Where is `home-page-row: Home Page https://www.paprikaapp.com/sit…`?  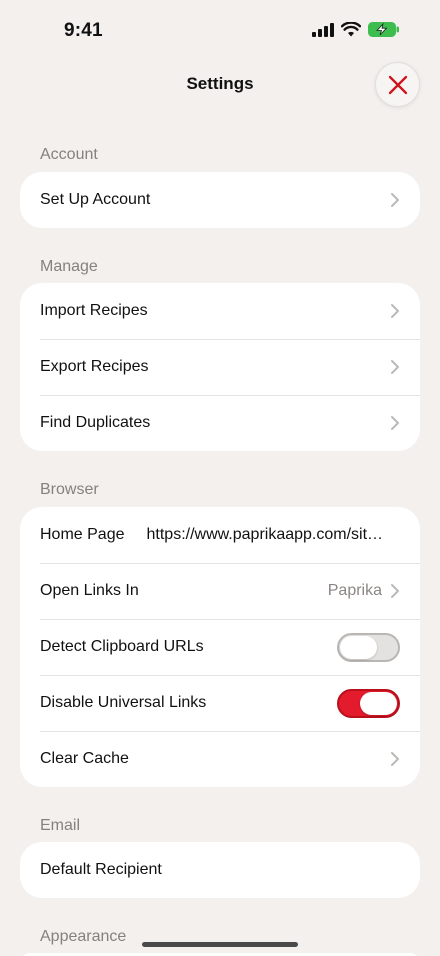
home-page-row: Home Page https://www.paprikaapp.com/sit… is located at coordinates (220, 535).